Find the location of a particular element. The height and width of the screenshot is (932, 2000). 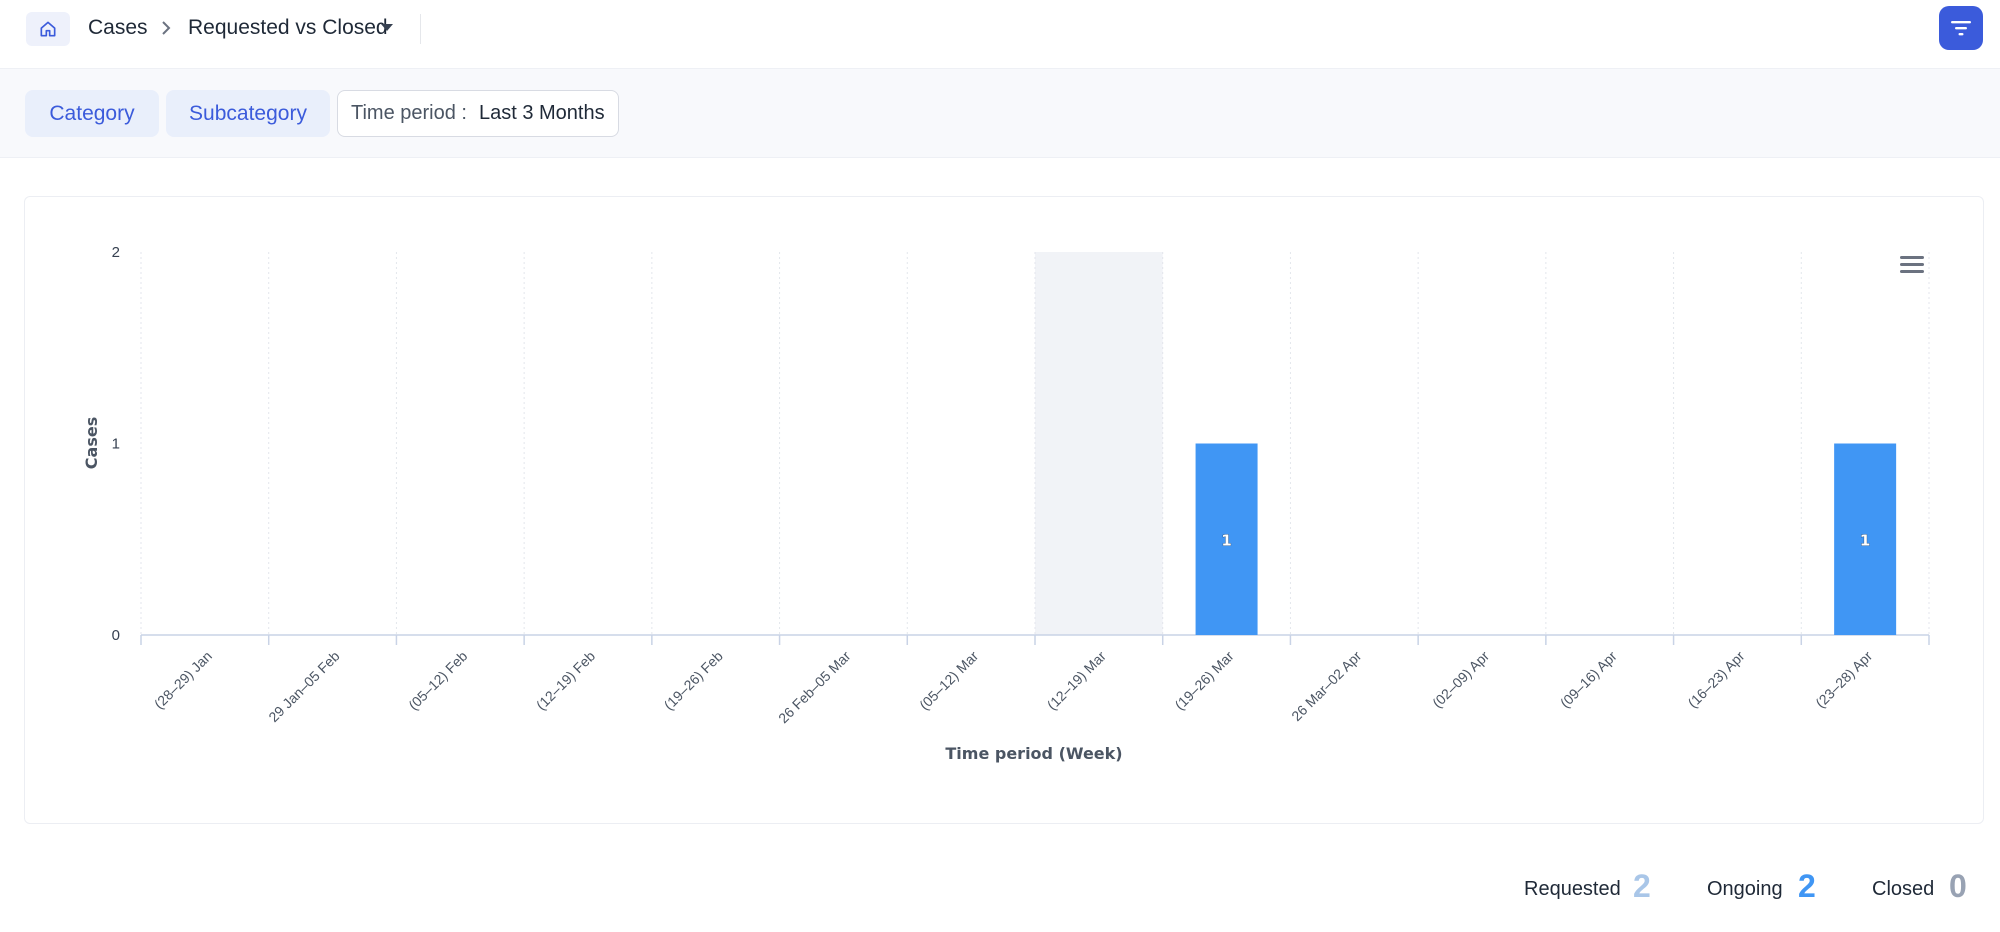

stat-ongoing-value: 2 is located at coordinates (1807, 886).